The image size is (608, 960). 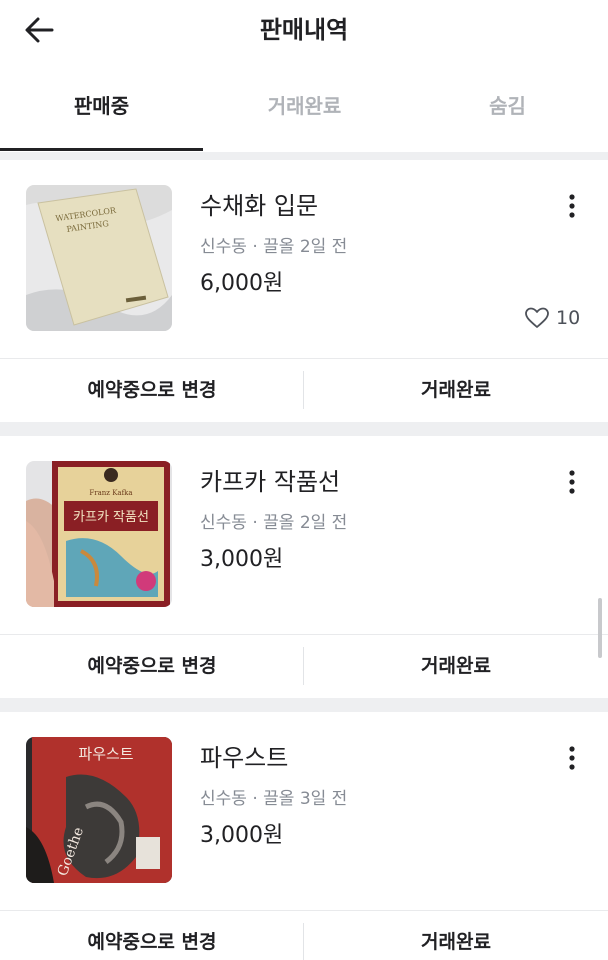 I want to click on item-price: 6,000원, so click(x=242, y=283).